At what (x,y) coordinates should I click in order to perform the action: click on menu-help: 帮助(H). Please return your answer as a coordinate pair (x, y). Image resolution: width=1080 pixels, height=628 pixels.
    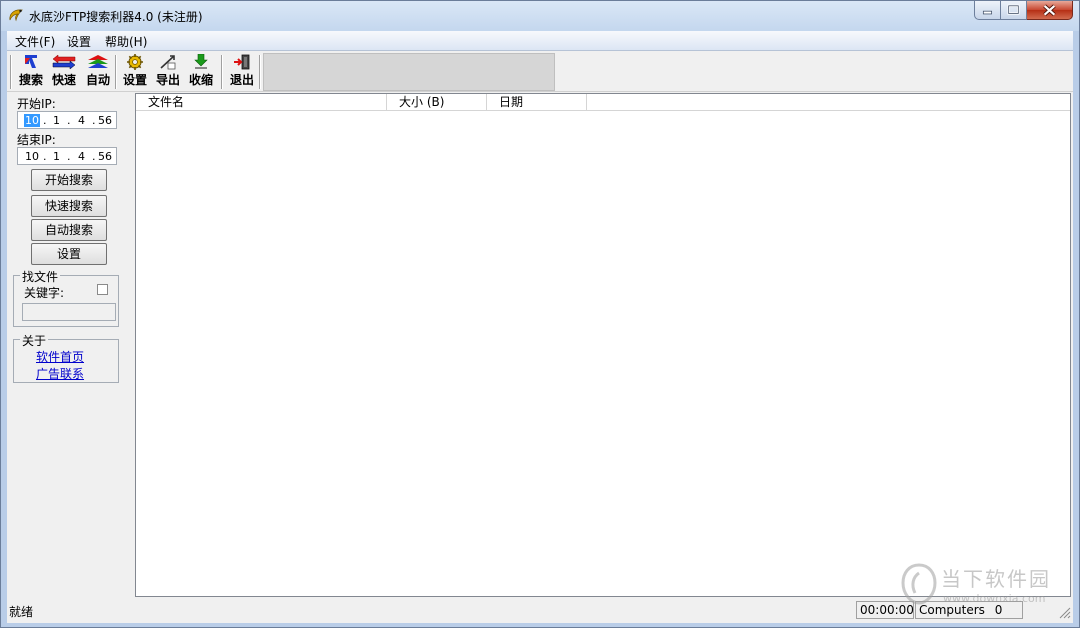
    Looking at the image, I should click on (126, 41).